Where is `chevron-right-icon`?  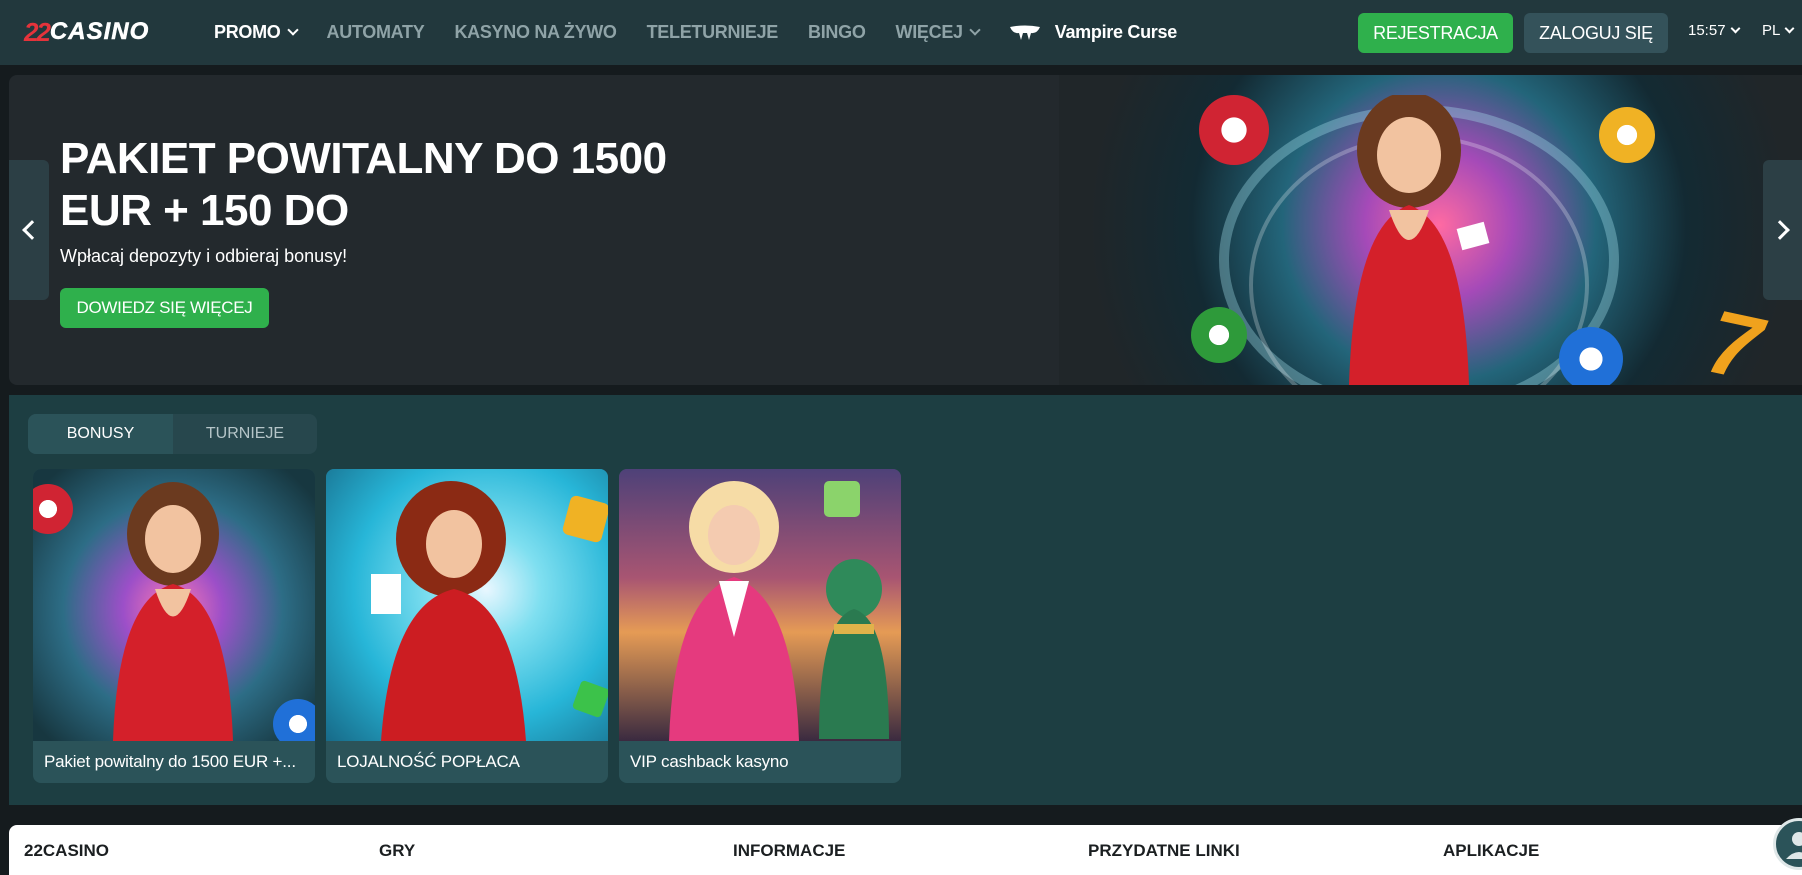
chevron-right-icon is located at coordinates (1779, 230).